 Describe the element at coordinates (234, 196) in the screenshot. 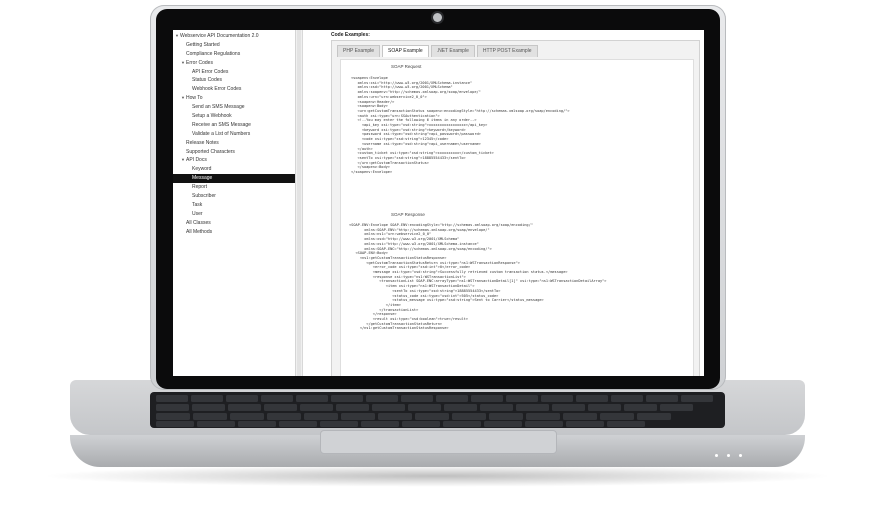

I see `sidebar-item: Subscriber` at that location.